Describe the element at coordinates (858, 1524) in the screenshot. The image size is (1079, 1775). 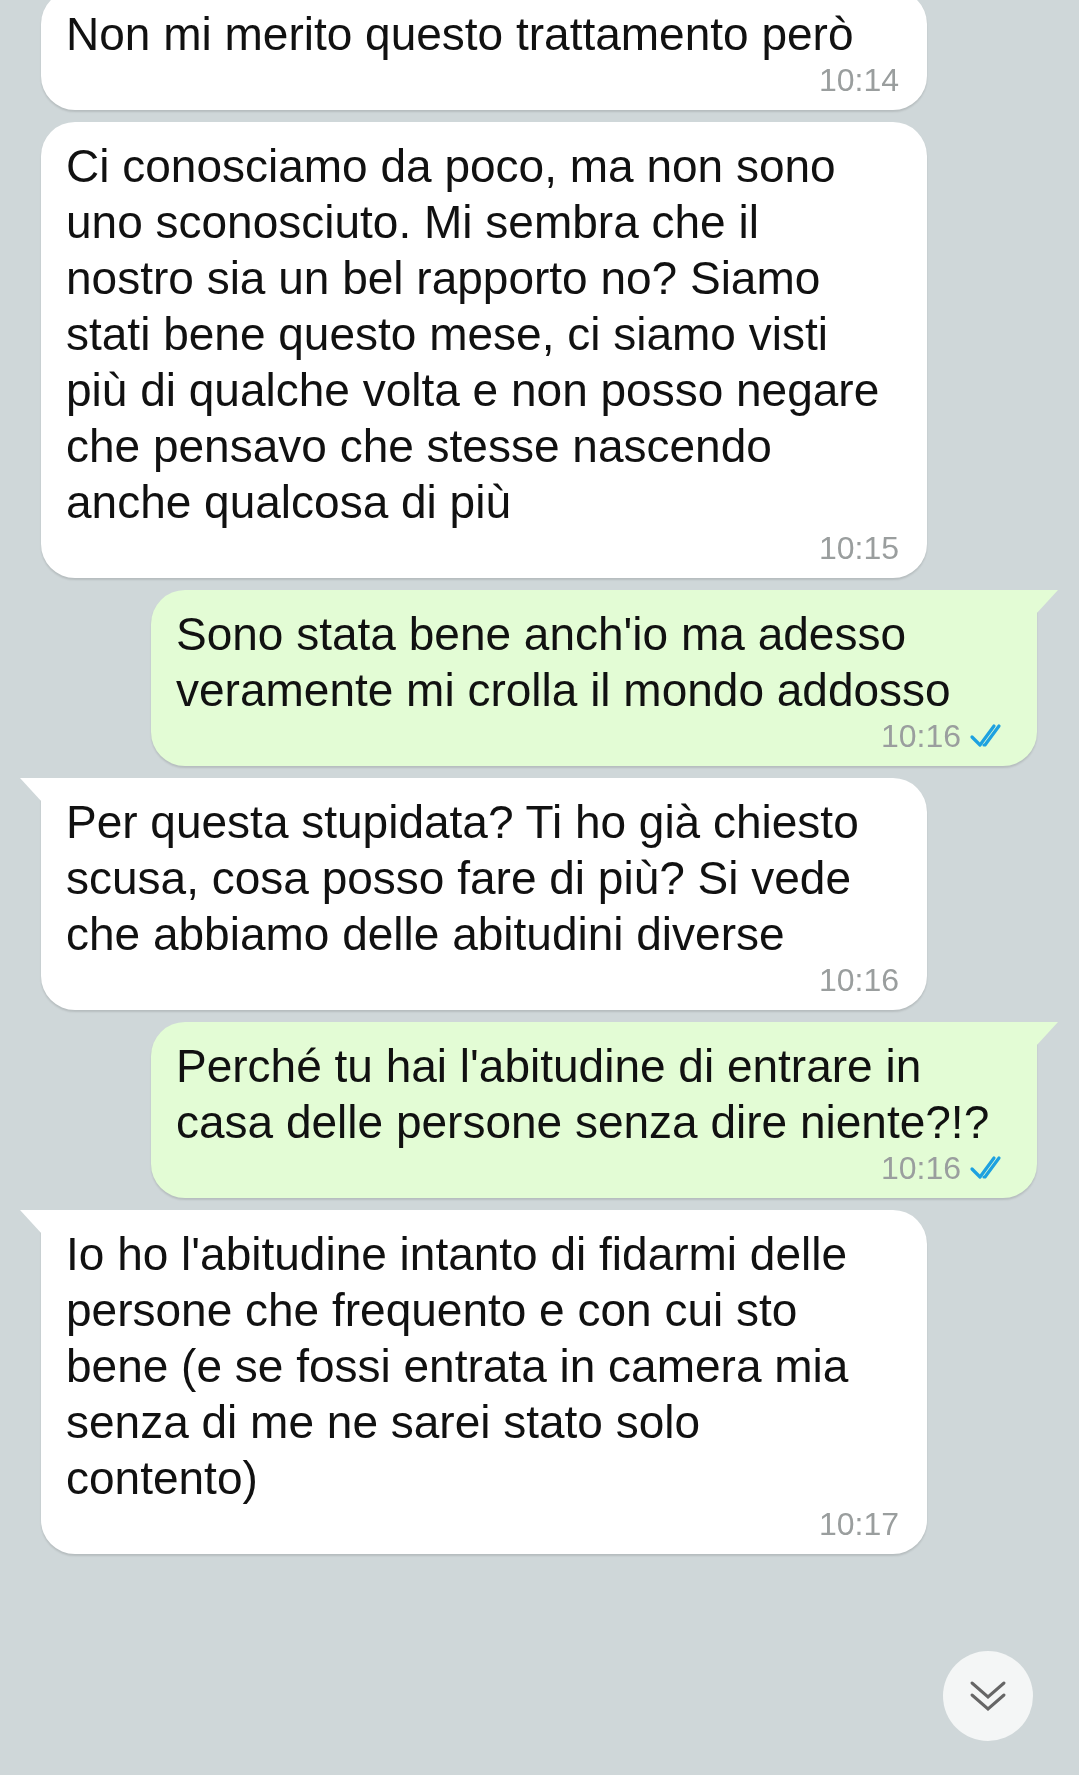
I see `message-time: 10:17` at that location.